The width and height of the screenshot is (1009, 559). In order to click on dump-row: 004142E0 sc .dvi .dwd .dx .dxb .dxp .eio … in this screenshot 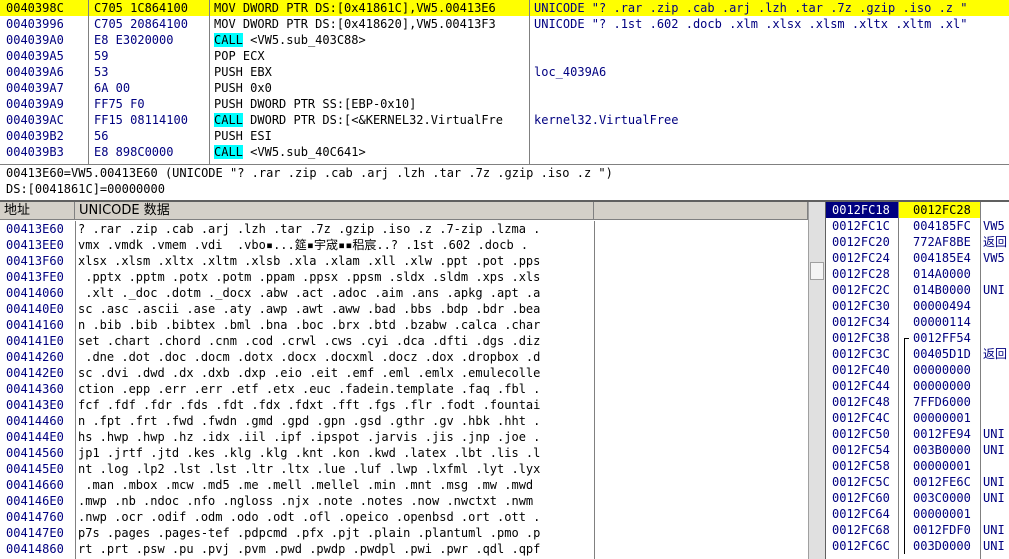, I will do `click(404, 373)`.